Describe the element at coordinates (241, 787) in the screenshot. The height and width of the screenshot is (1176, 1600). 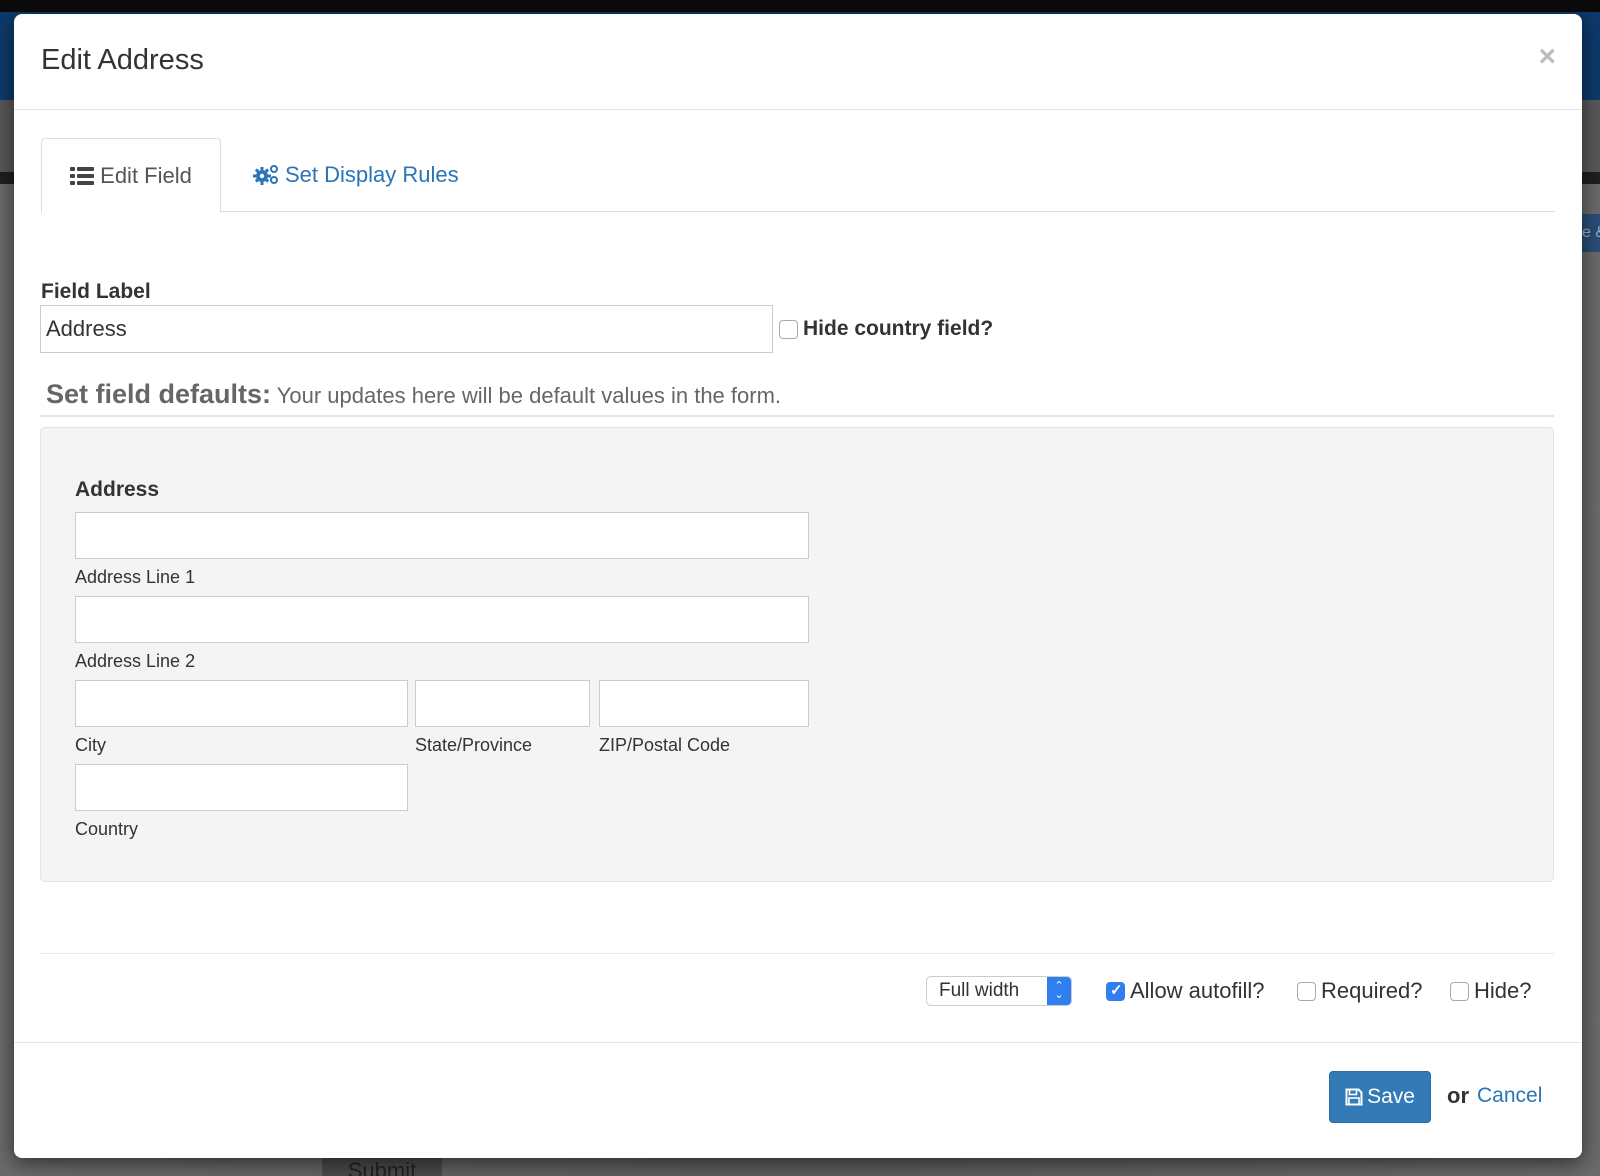
I see `country-input` at that location.